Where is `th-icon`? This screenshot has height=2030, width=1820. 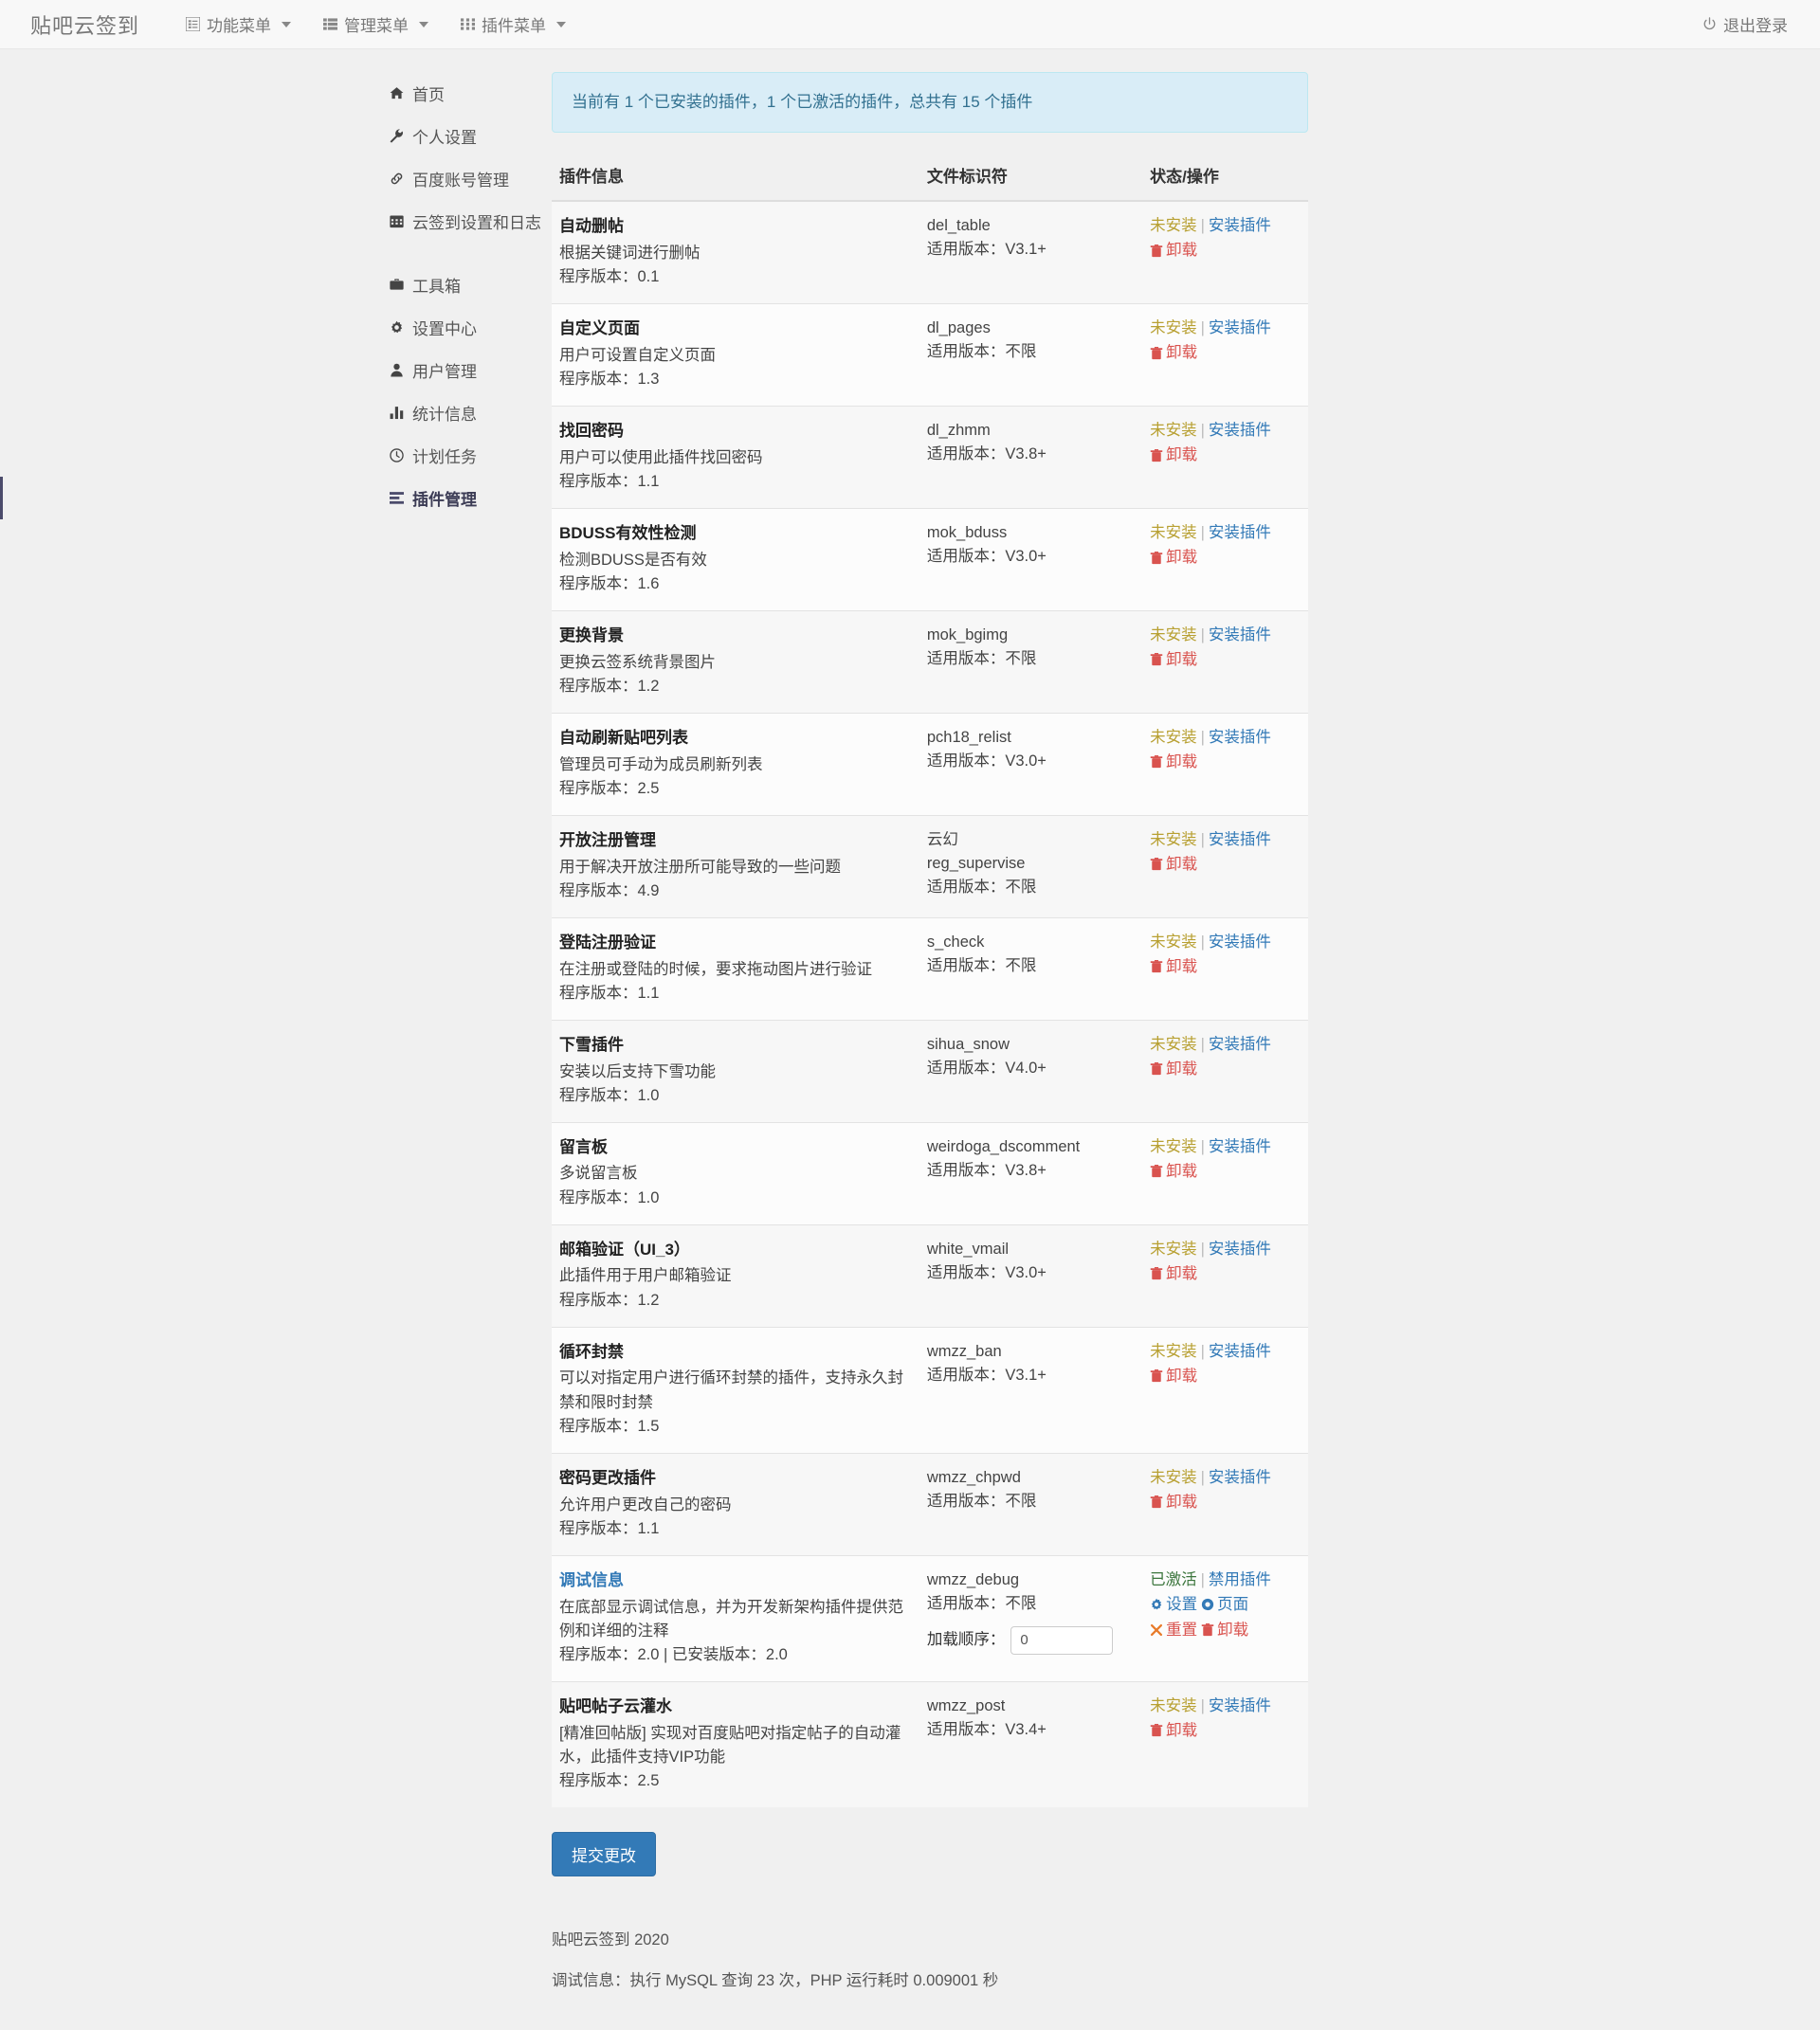 th-icon is located at coordinates (468, 24).